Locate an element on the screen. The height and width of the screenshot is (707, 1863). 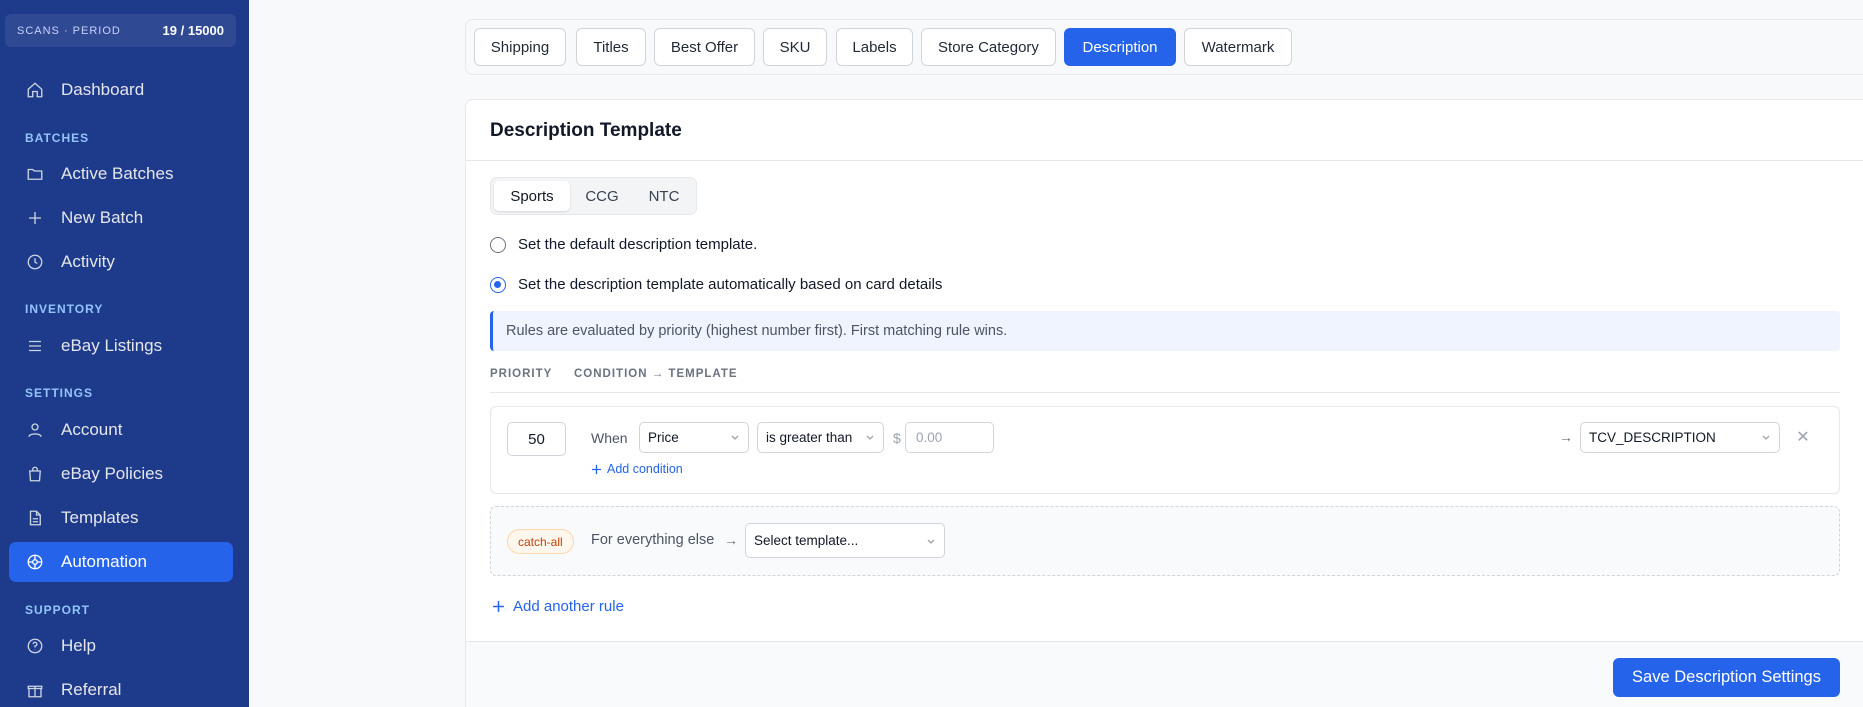
sidebar-item-label: Automation is located at coordinates (104, 561).